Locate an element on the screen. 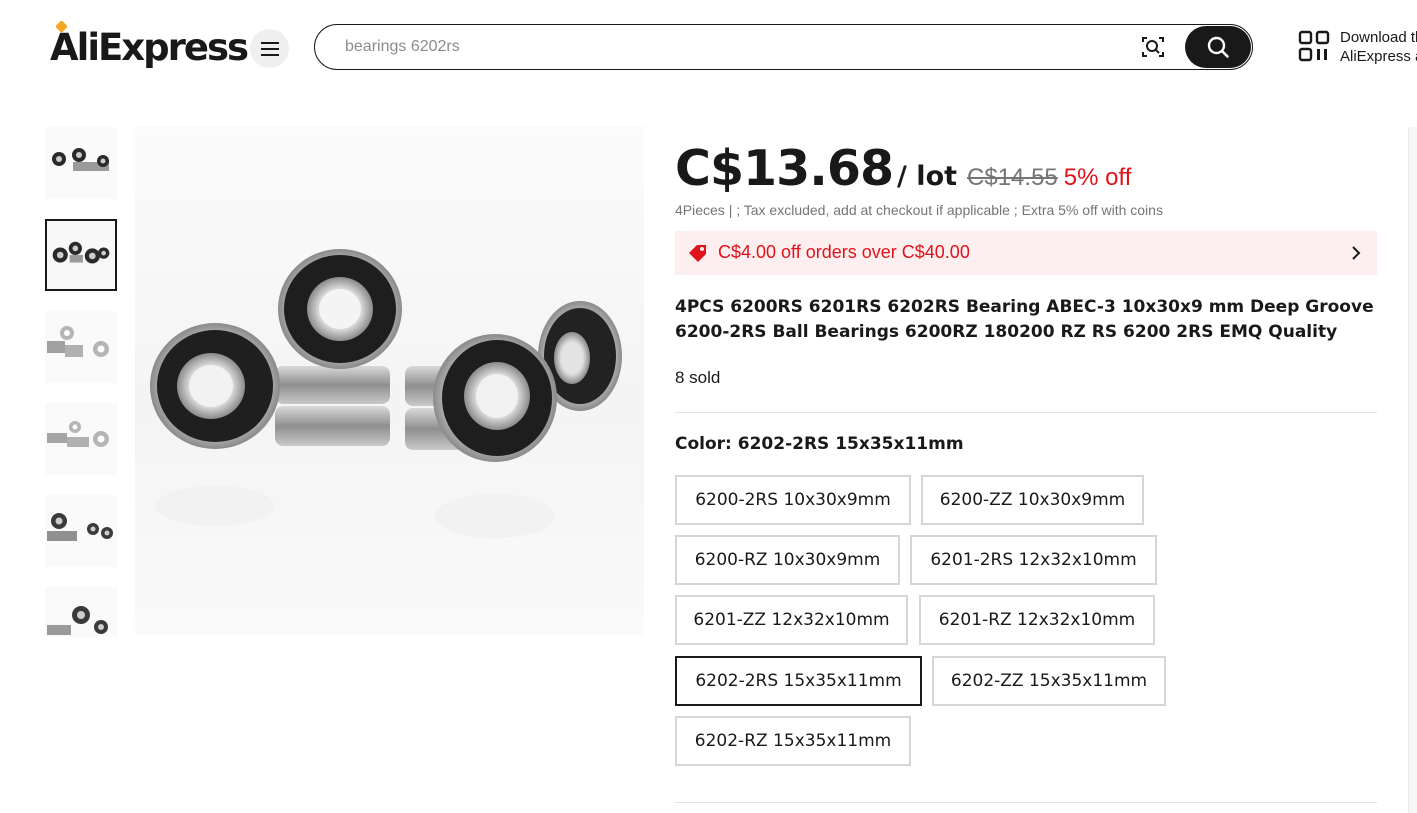 The width and height of the screenshot is (1417, 813). sku-option: 6202-ZZ 15x35x11mm is located at coordinates (1049, 681).